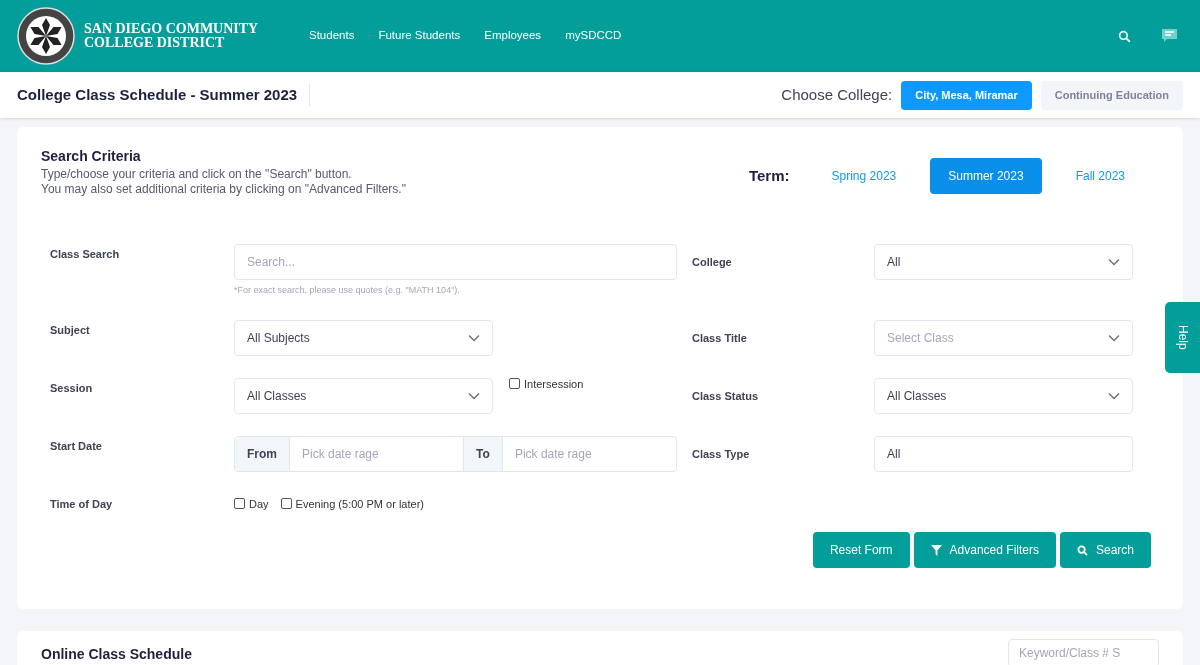  I want to click on term-tab: Summer 2023, so click(986, 176).